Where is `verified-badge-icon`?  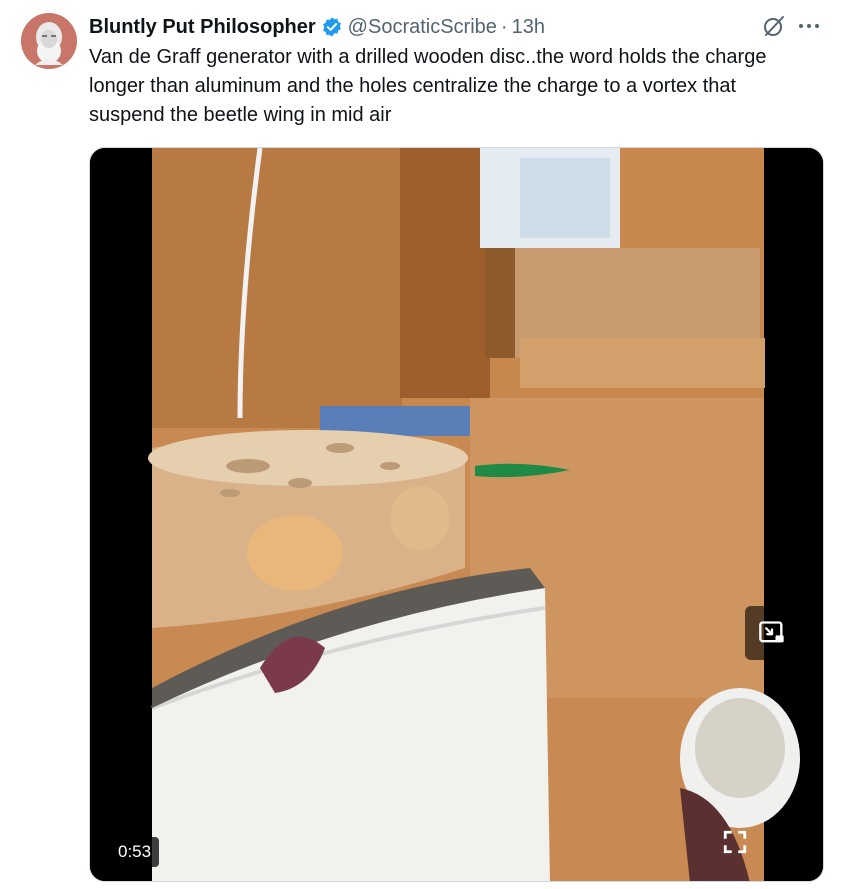
verified-badge-icon is located at coordinates (332, 27).